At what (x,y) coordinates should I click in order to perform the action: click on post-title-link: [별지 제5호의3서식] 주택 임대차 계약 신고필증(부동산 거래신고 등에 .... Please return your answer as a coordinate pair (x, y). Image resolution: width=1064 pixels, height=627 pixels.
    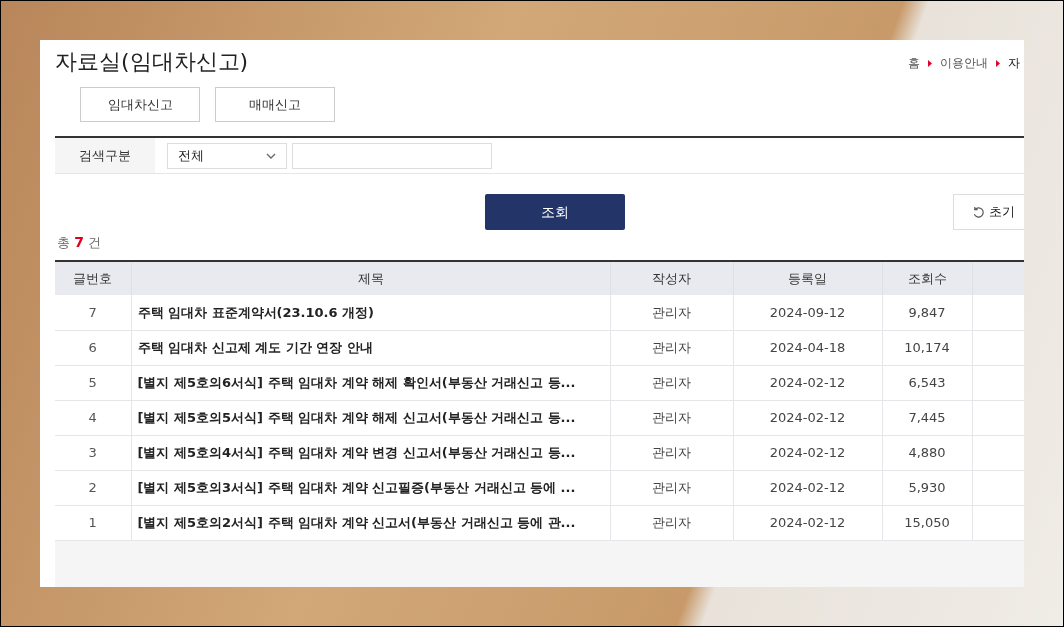
    Looking at the image, I should click on (370, 487).